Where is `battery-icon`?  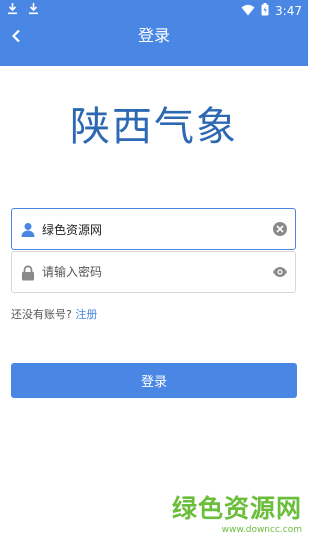
battery-icon is located at coordinates (265, 10).